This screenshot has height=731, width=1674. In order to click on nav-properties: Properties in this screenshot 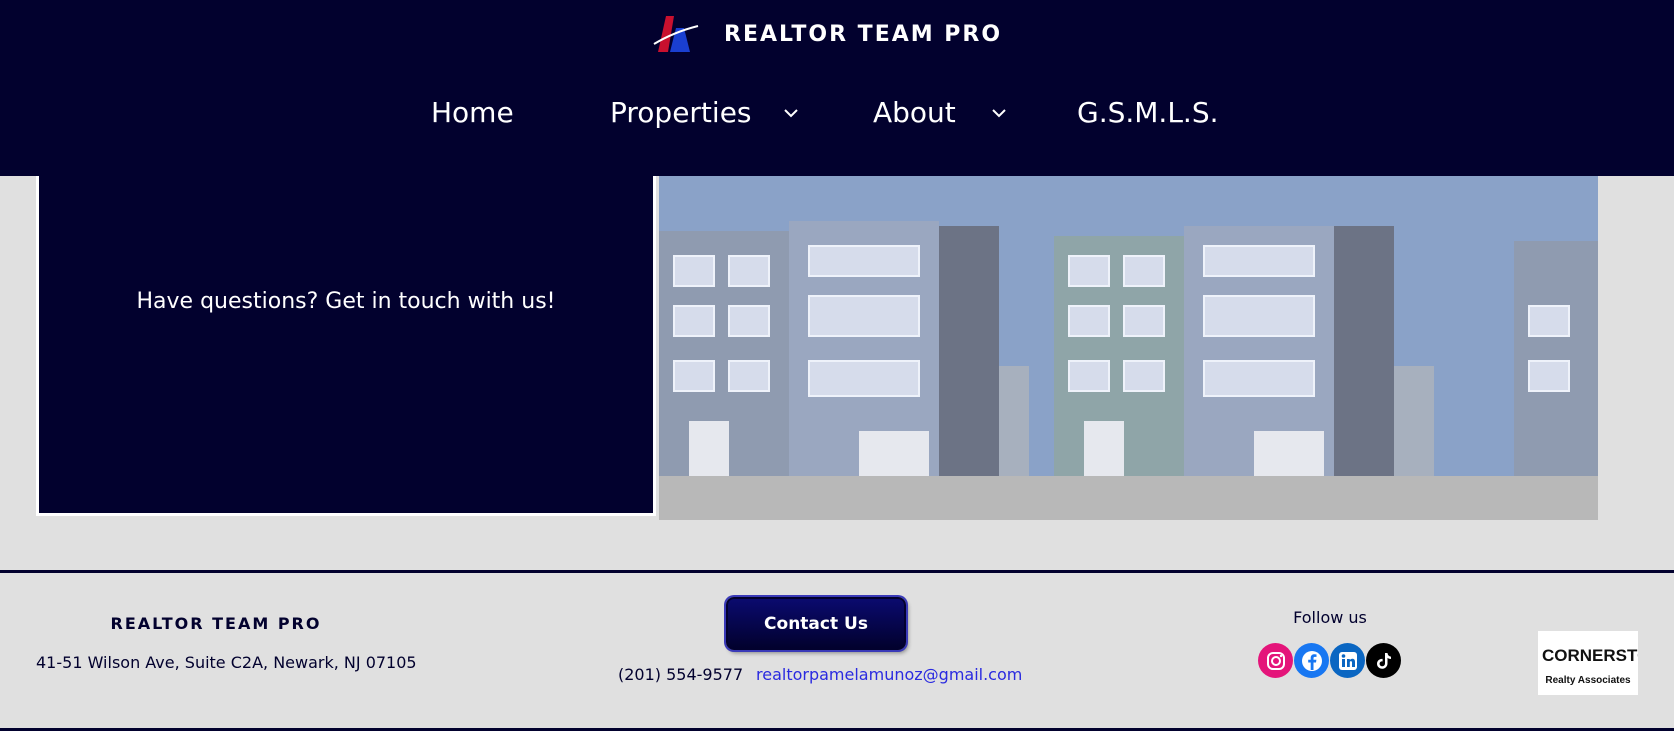, I will do `click(681, 112)`.